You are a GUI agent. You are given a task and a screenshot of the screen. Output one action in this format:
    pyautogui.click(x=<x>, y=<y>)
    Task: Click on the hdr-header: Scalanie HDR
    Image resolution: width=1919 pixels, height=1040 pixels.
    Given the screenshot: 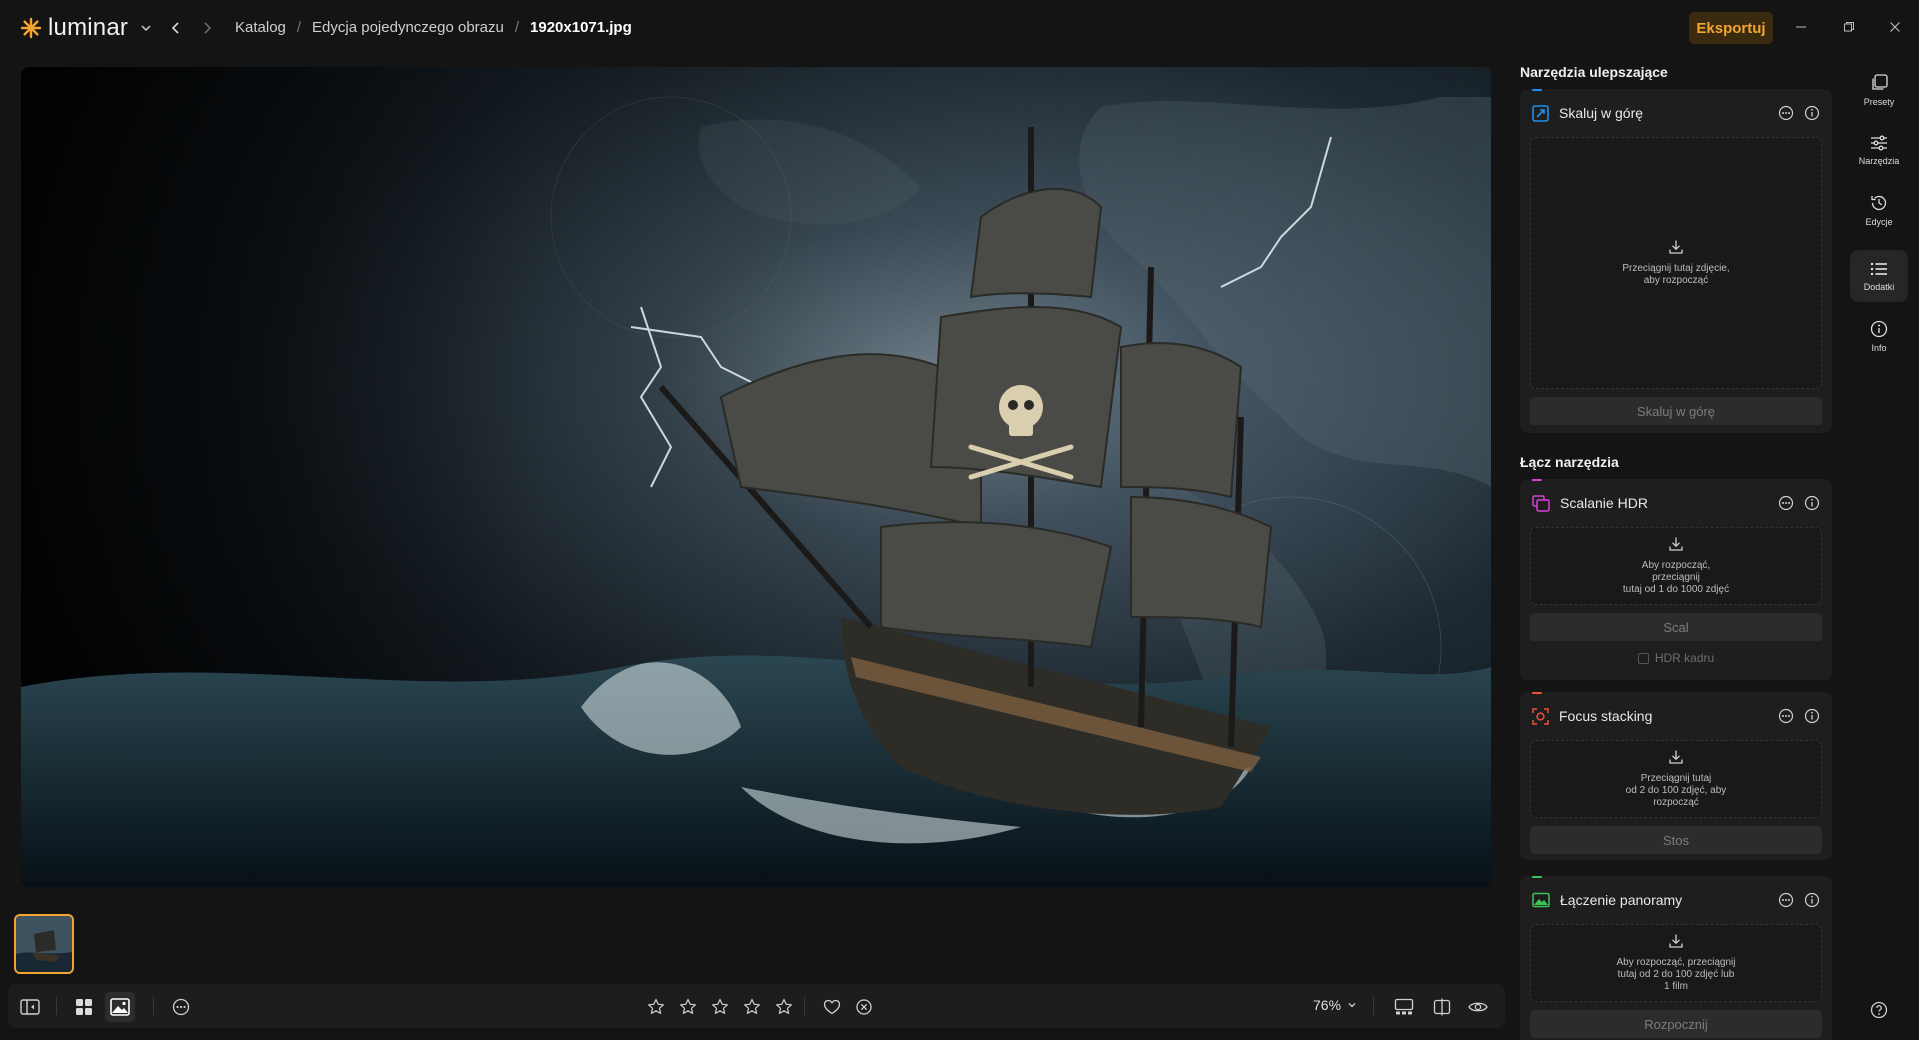 What is the action you would take?
    pyautogui.click(x=1676, y=503)
    